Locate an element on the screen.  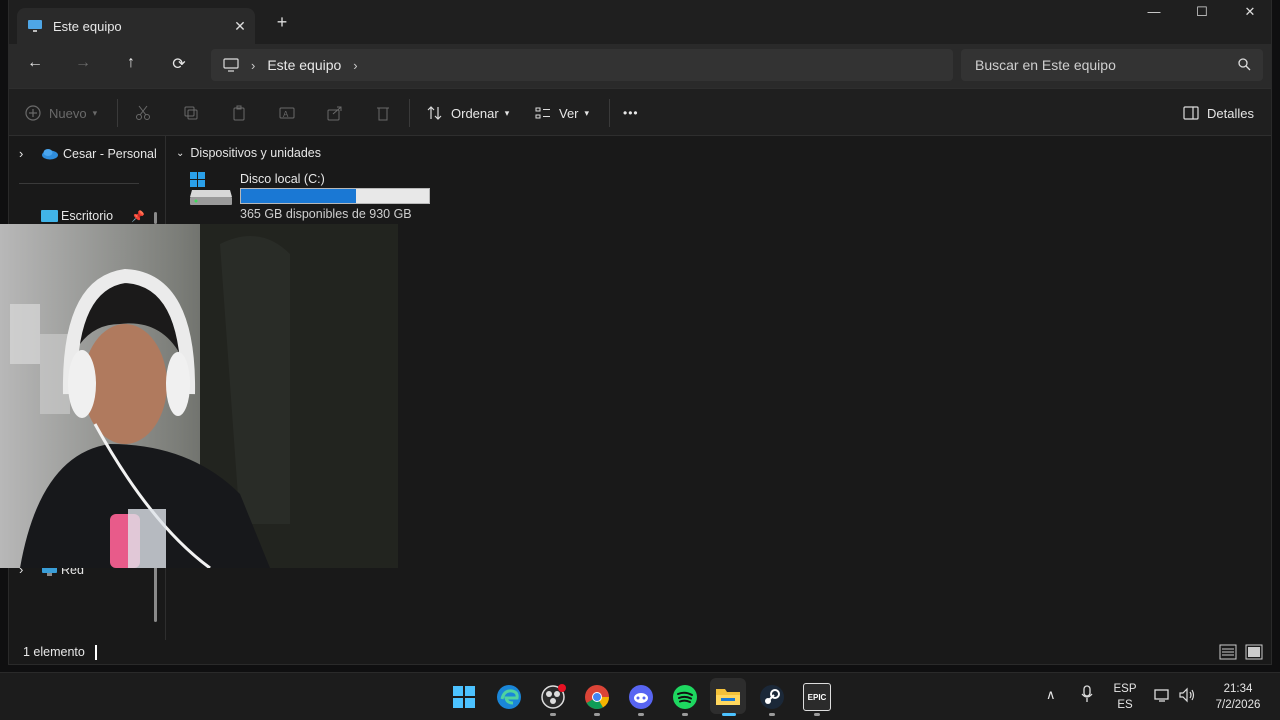
back-button: ← is located at coordinates (35, 66).